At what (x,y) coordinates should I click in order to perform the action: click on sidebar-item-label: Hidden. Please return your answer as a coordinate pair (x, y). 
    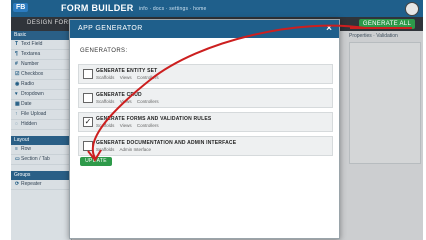
    Looking at the image, I should click on (29, 124).